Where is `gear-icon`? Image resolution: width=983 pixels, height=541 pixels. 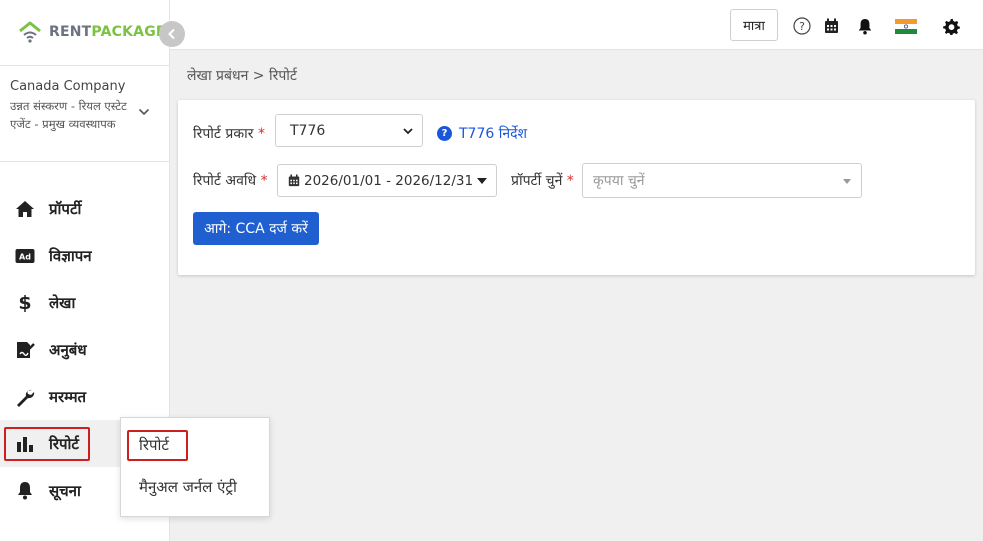 gear-icon is located at coordinates (951, 26).